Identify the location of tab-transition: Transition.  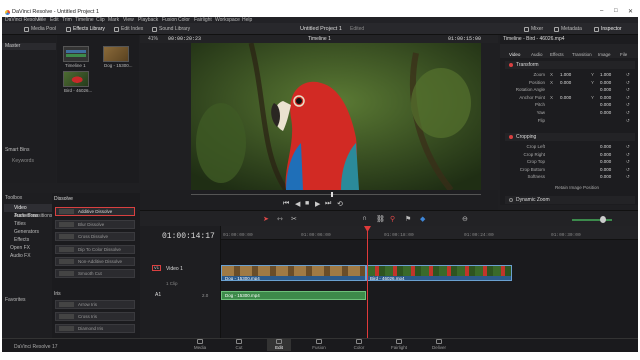
(582, 54).